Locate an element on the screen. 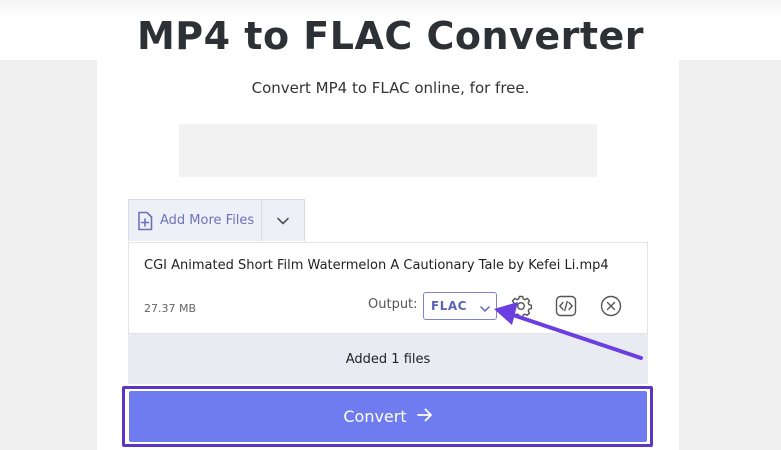 This screenshot has height=450, width=781. added-files-status: Added 1 files is located at coordinates (388, 359).